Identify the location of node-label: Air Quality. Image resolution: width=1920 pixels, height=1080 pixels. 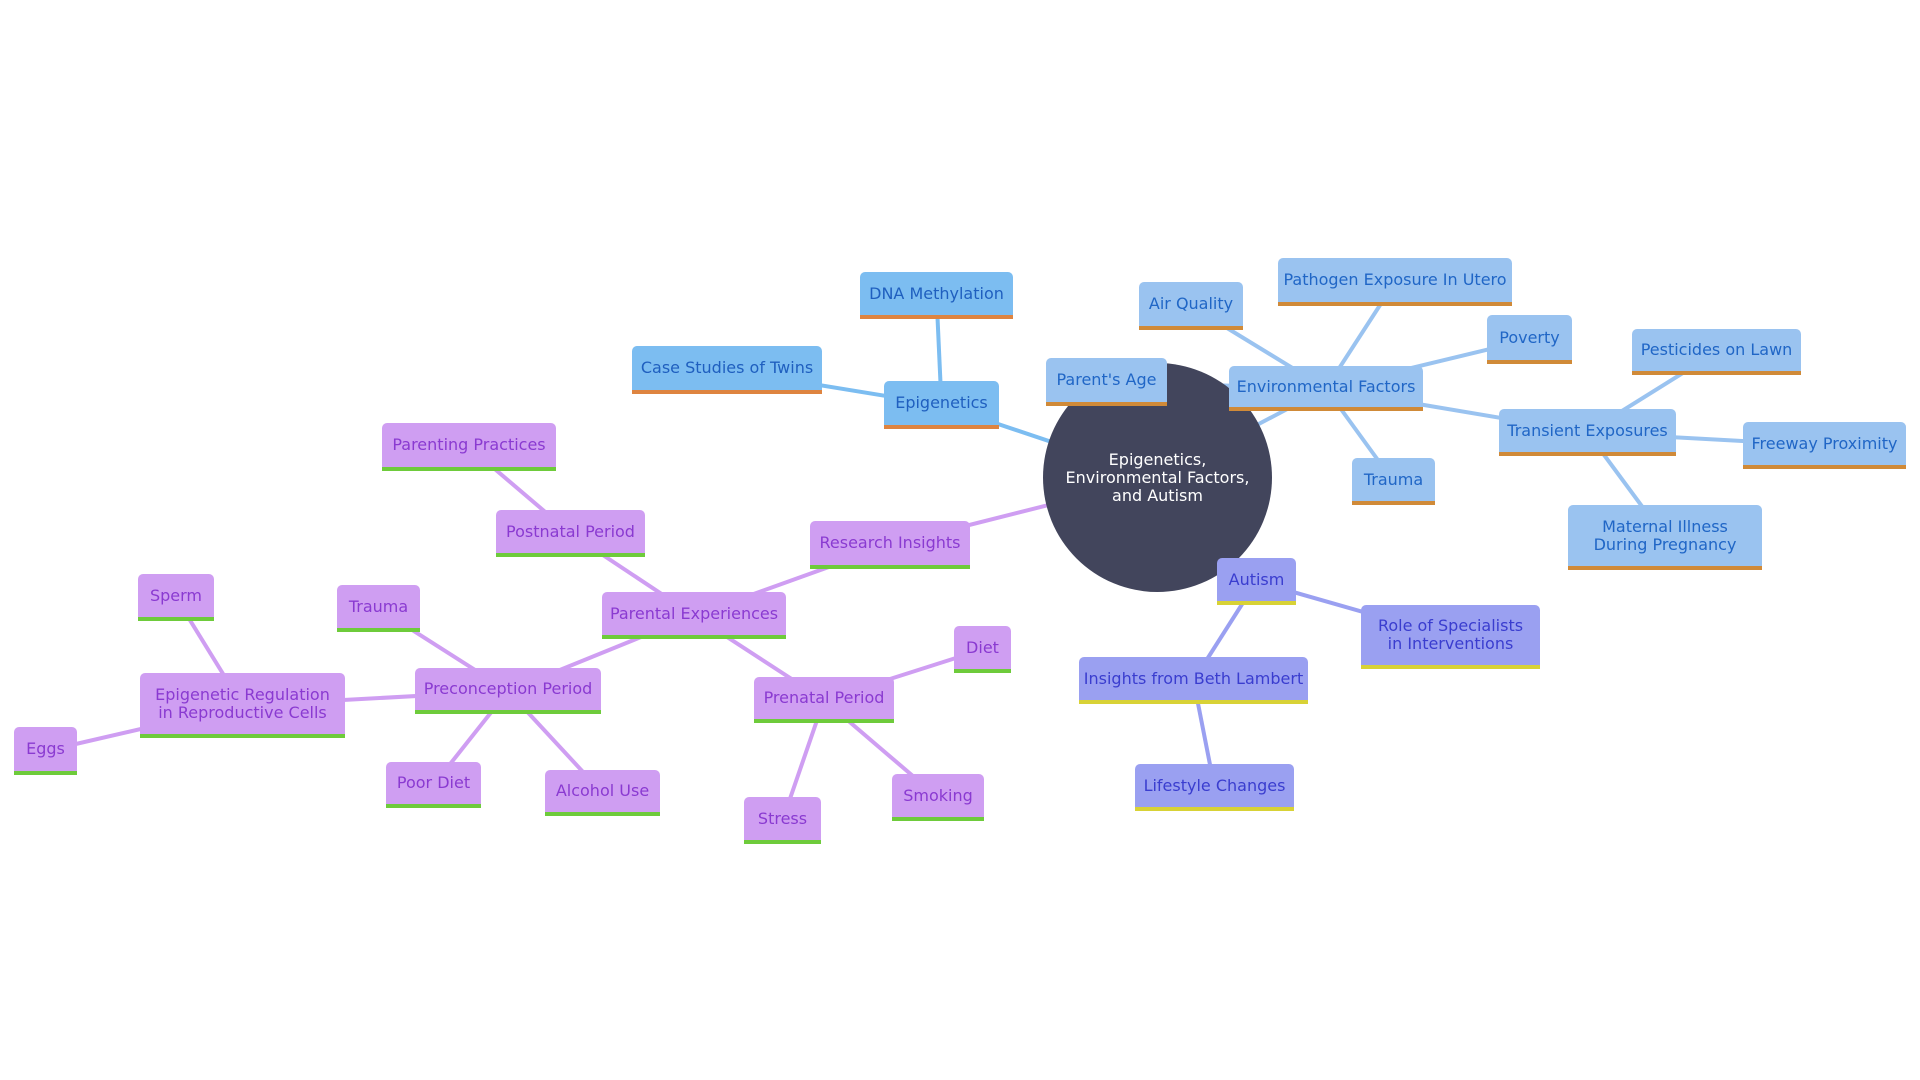
(1191, 303).